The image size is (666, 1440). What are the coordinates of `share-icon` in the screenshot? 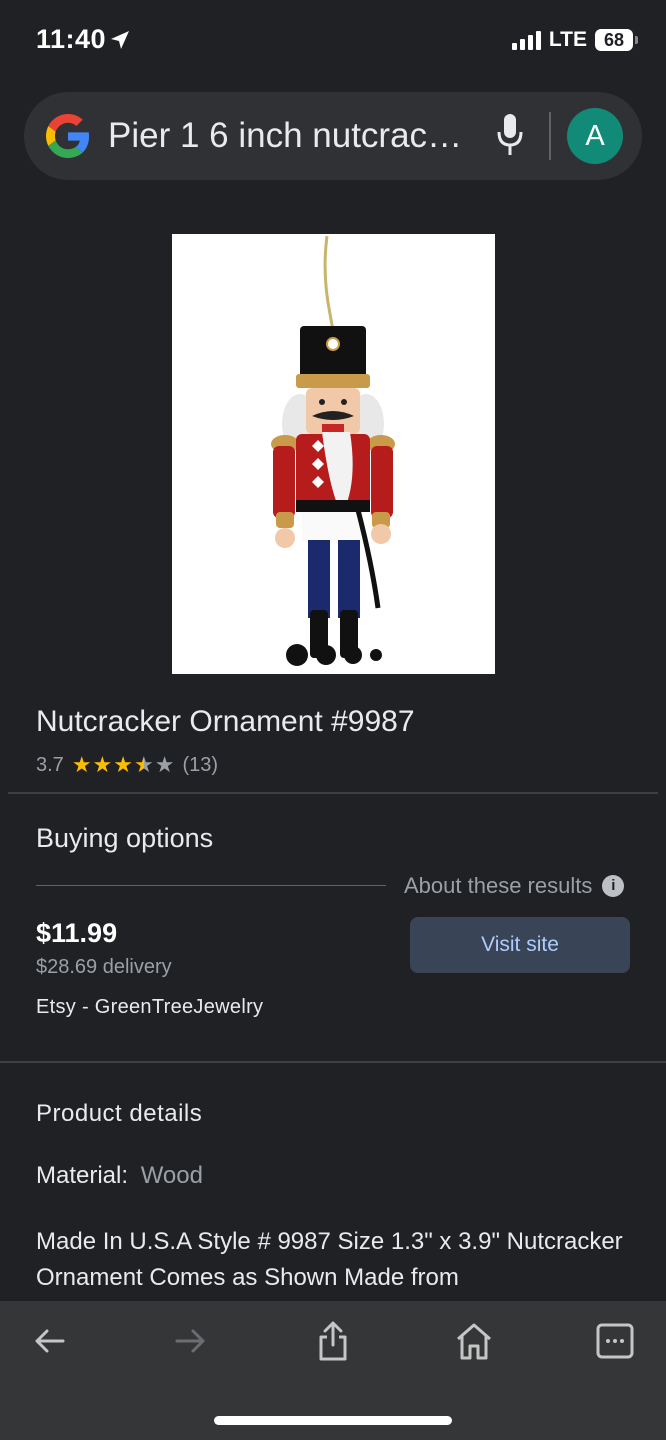 It's located at (333, 1341).